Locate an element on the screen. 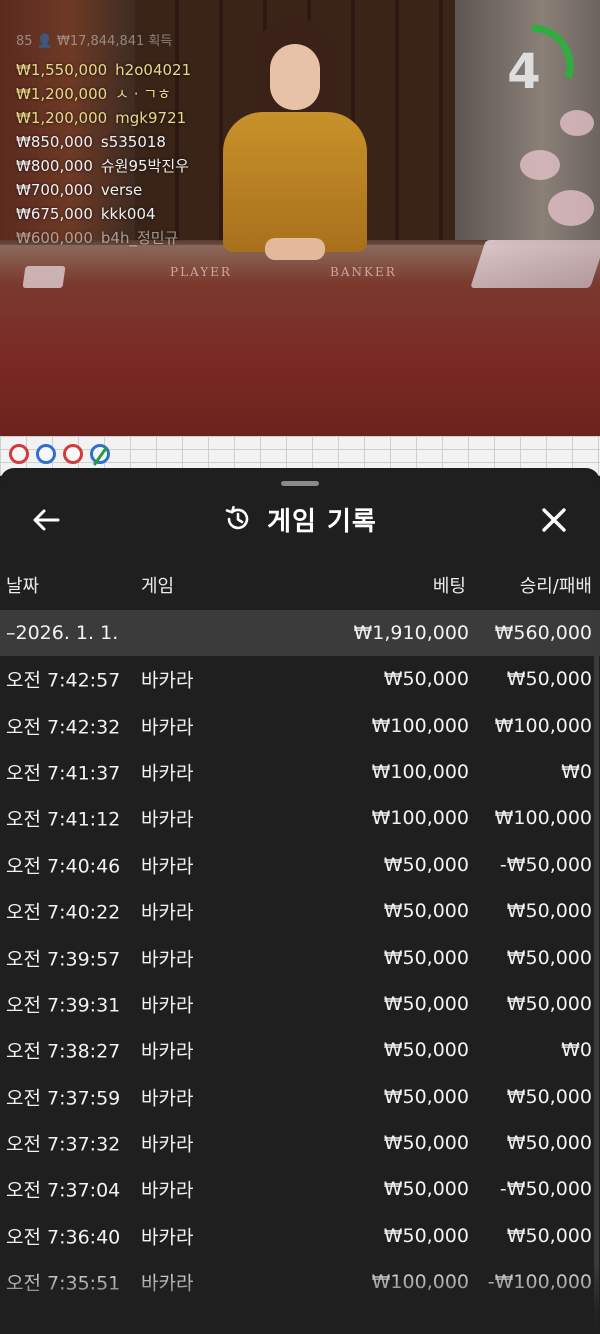  history-row: 오전 7:42:57 바카라 ₩50,000 ₩50,000 is located at coordinates (300, 679).